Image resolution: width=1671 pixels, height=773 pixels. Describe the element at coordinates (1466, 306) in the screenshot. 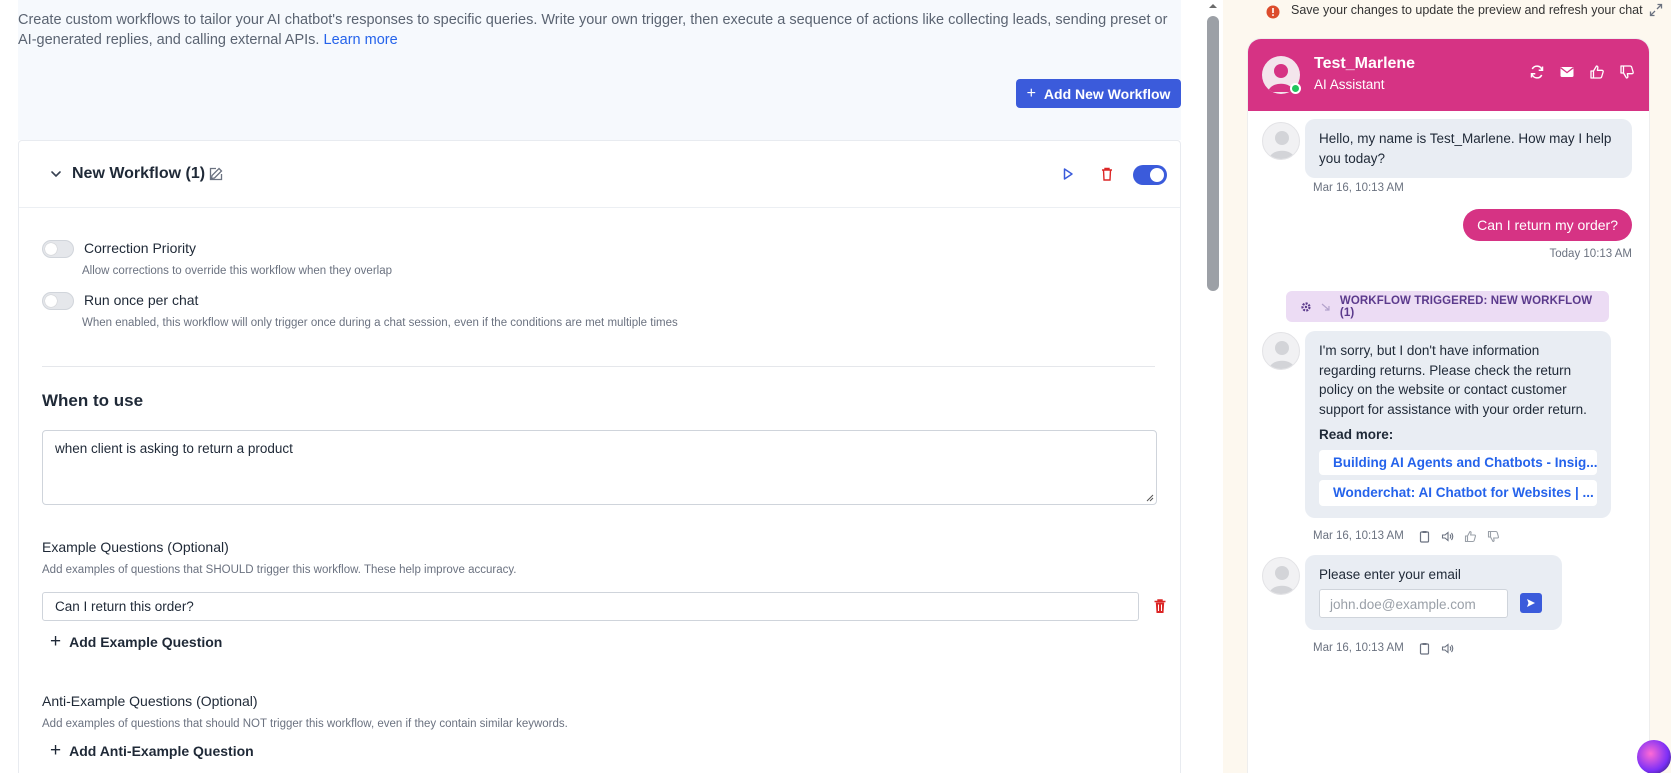

I see `workflow-badge-text: WORKFLOW TRIGGERED: NEW WORKFLOW (1)` at that location.